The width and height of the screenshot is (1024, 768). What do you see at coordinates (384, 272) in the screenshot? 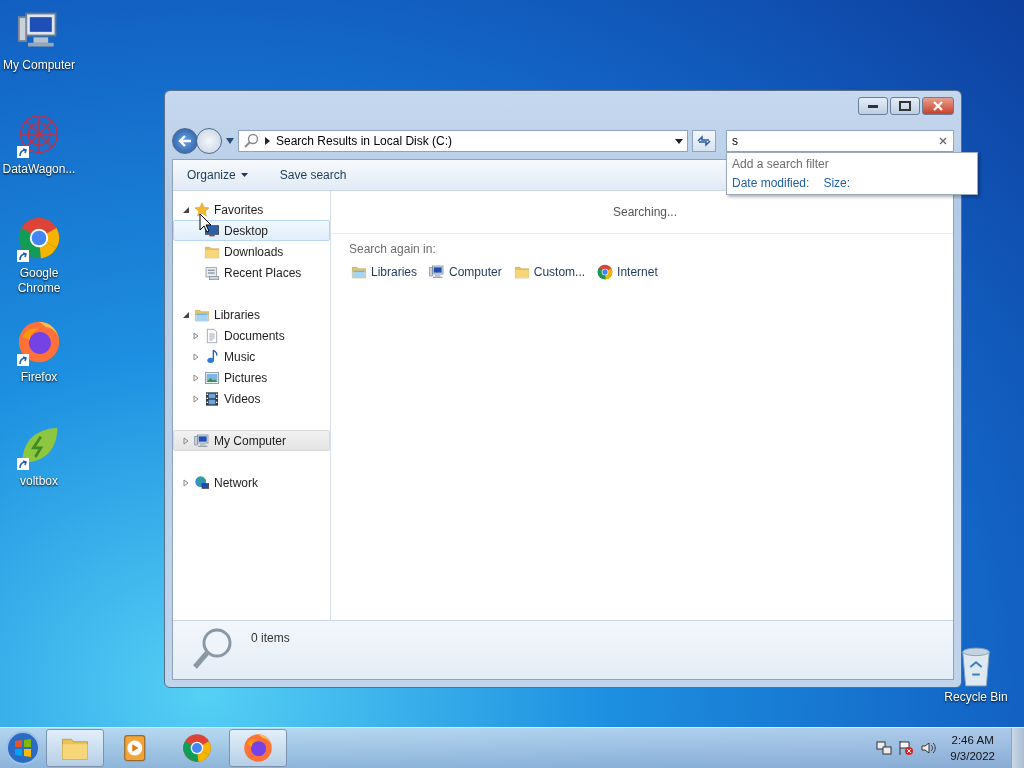
I see `search-location-link: Libraries` at bounding box center [384, 272].